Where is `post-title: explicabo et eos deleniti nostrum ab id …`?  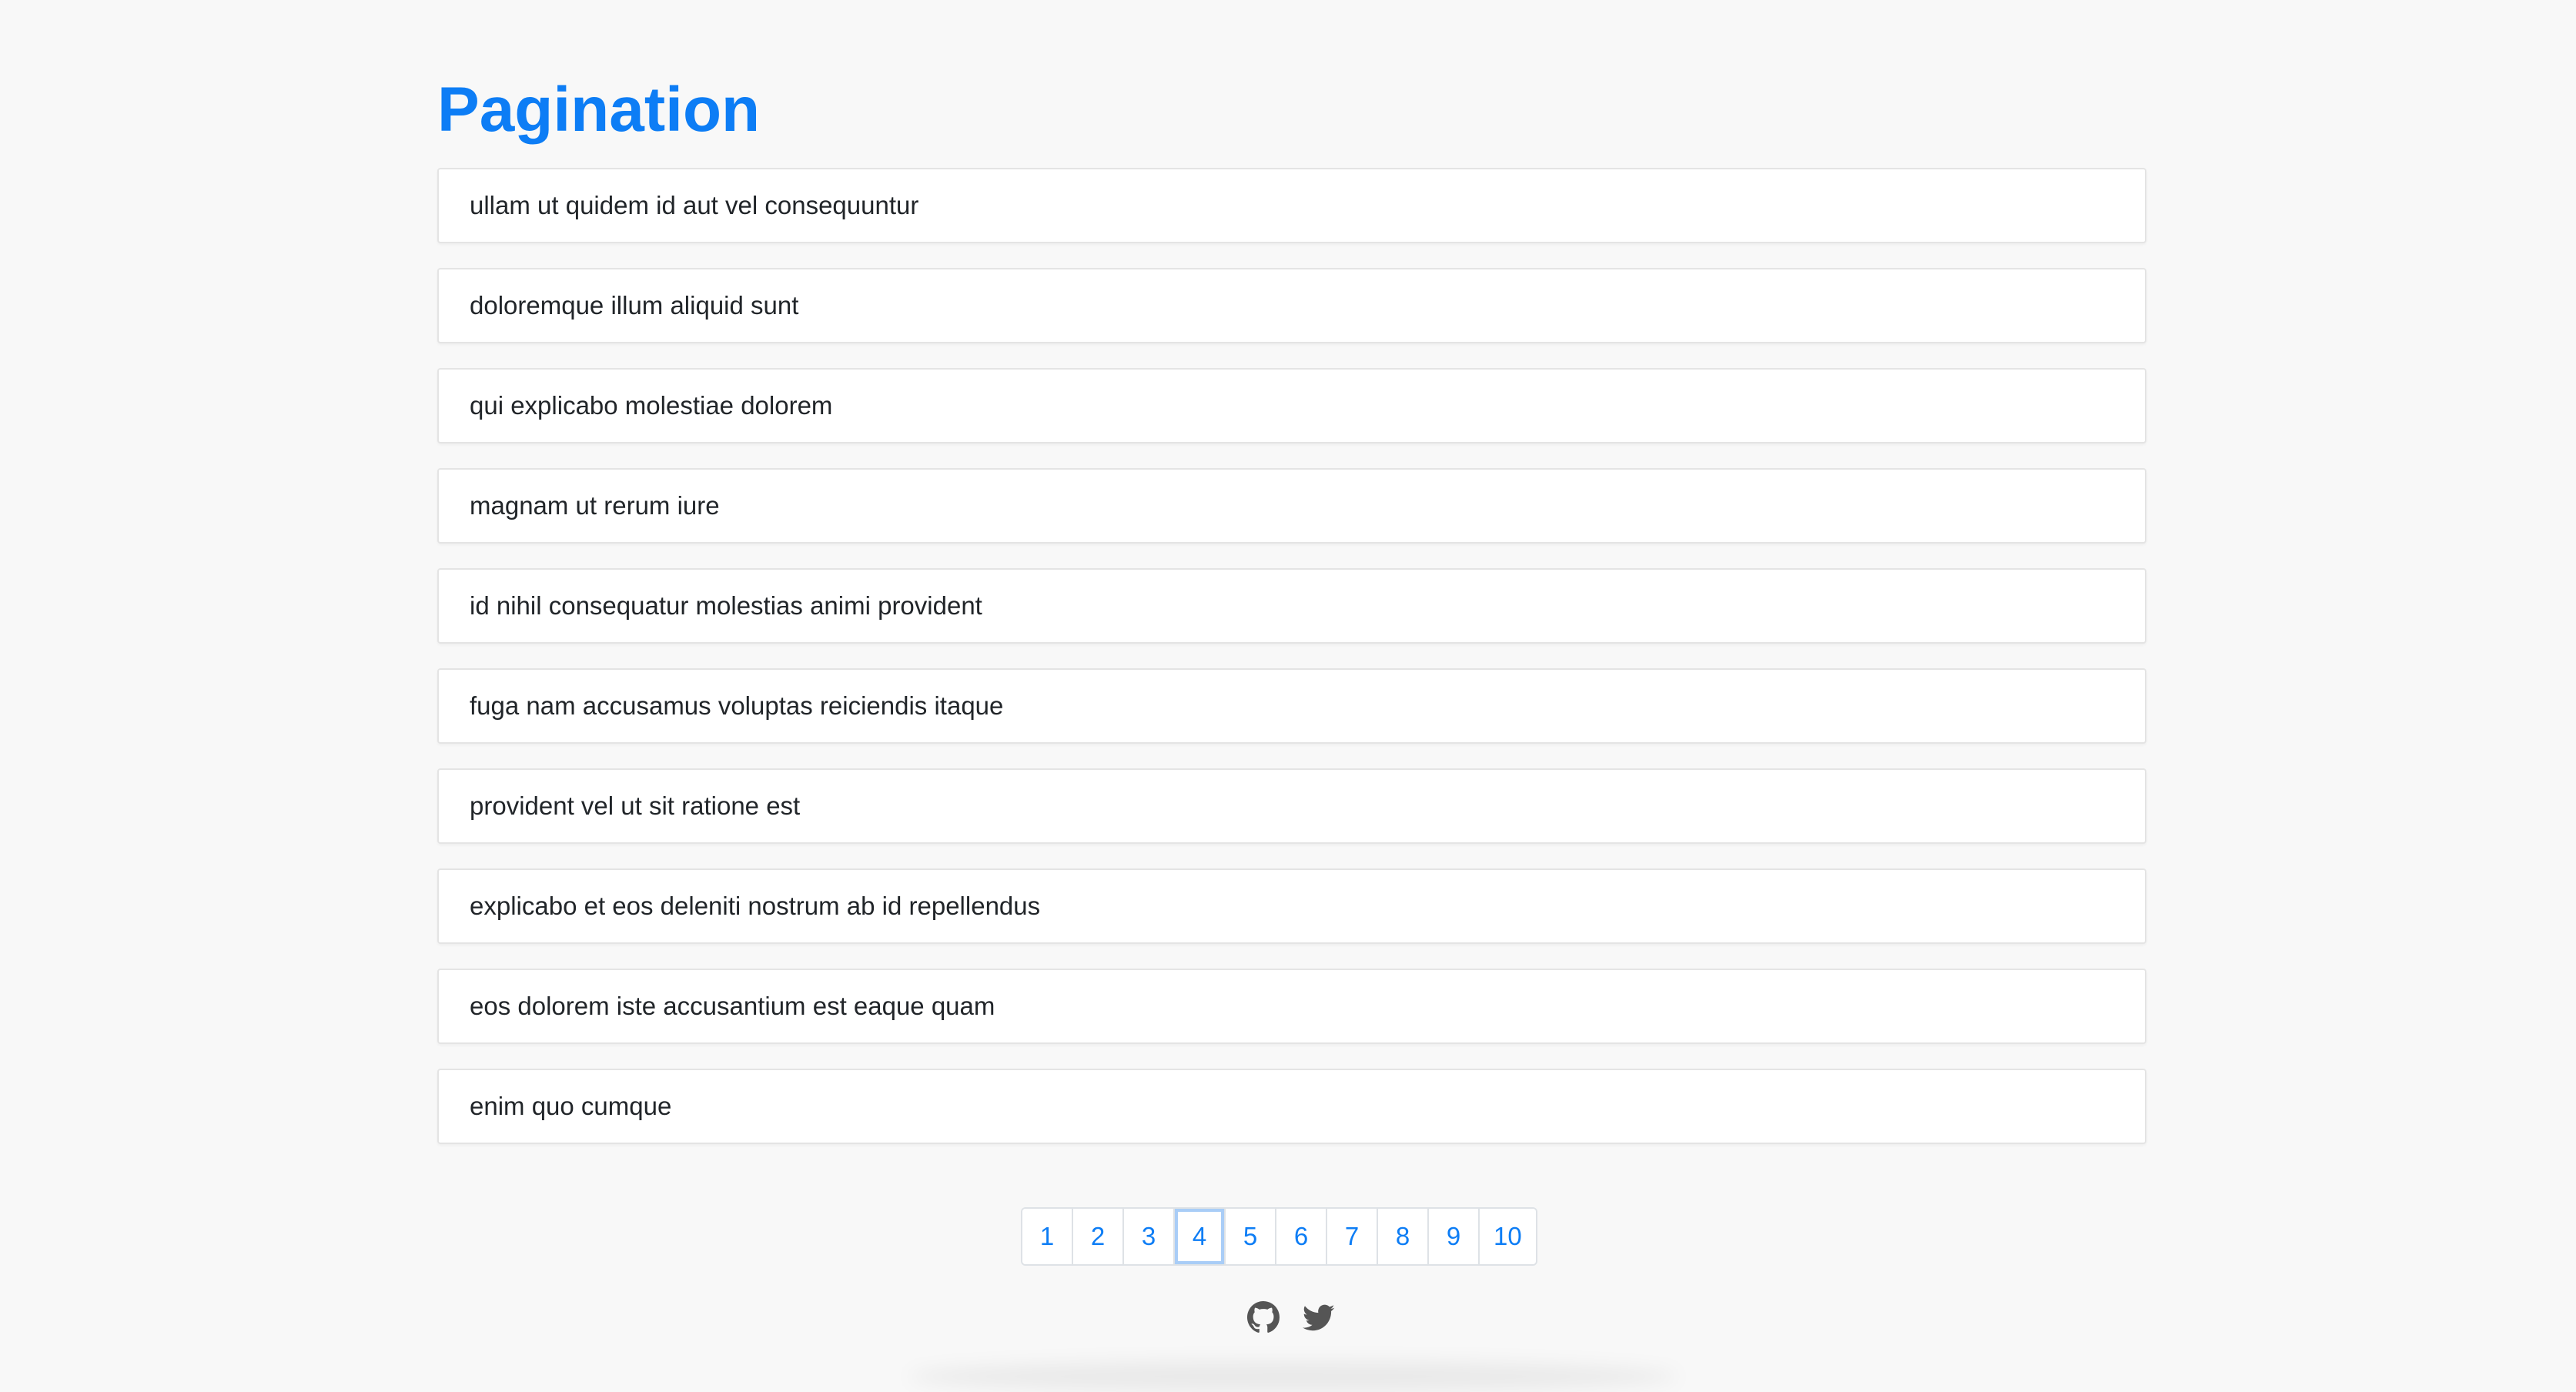
post-title: explicabo et eos deleniti nostrum ab id … is located at coordinates (755, 906).